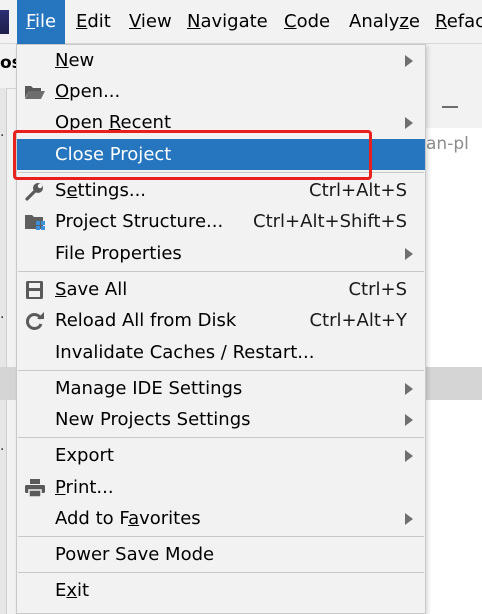  I want to click on menu-navigate-mnemonic: N, so click(194, 21).